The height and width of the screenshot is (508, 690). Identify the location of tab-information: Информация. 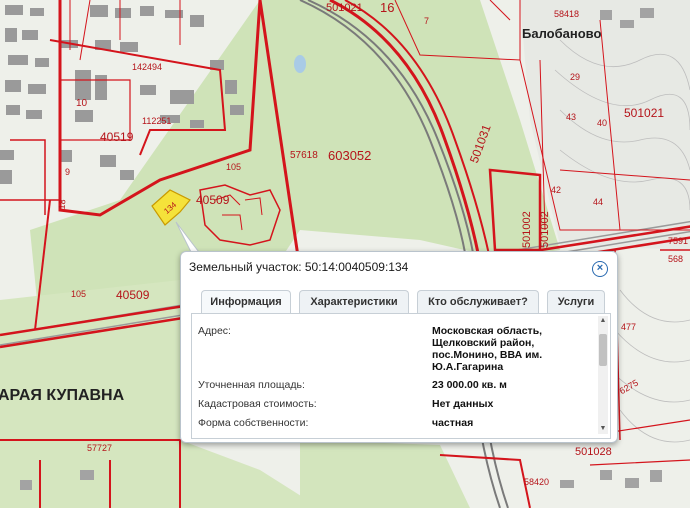
(246, 302).